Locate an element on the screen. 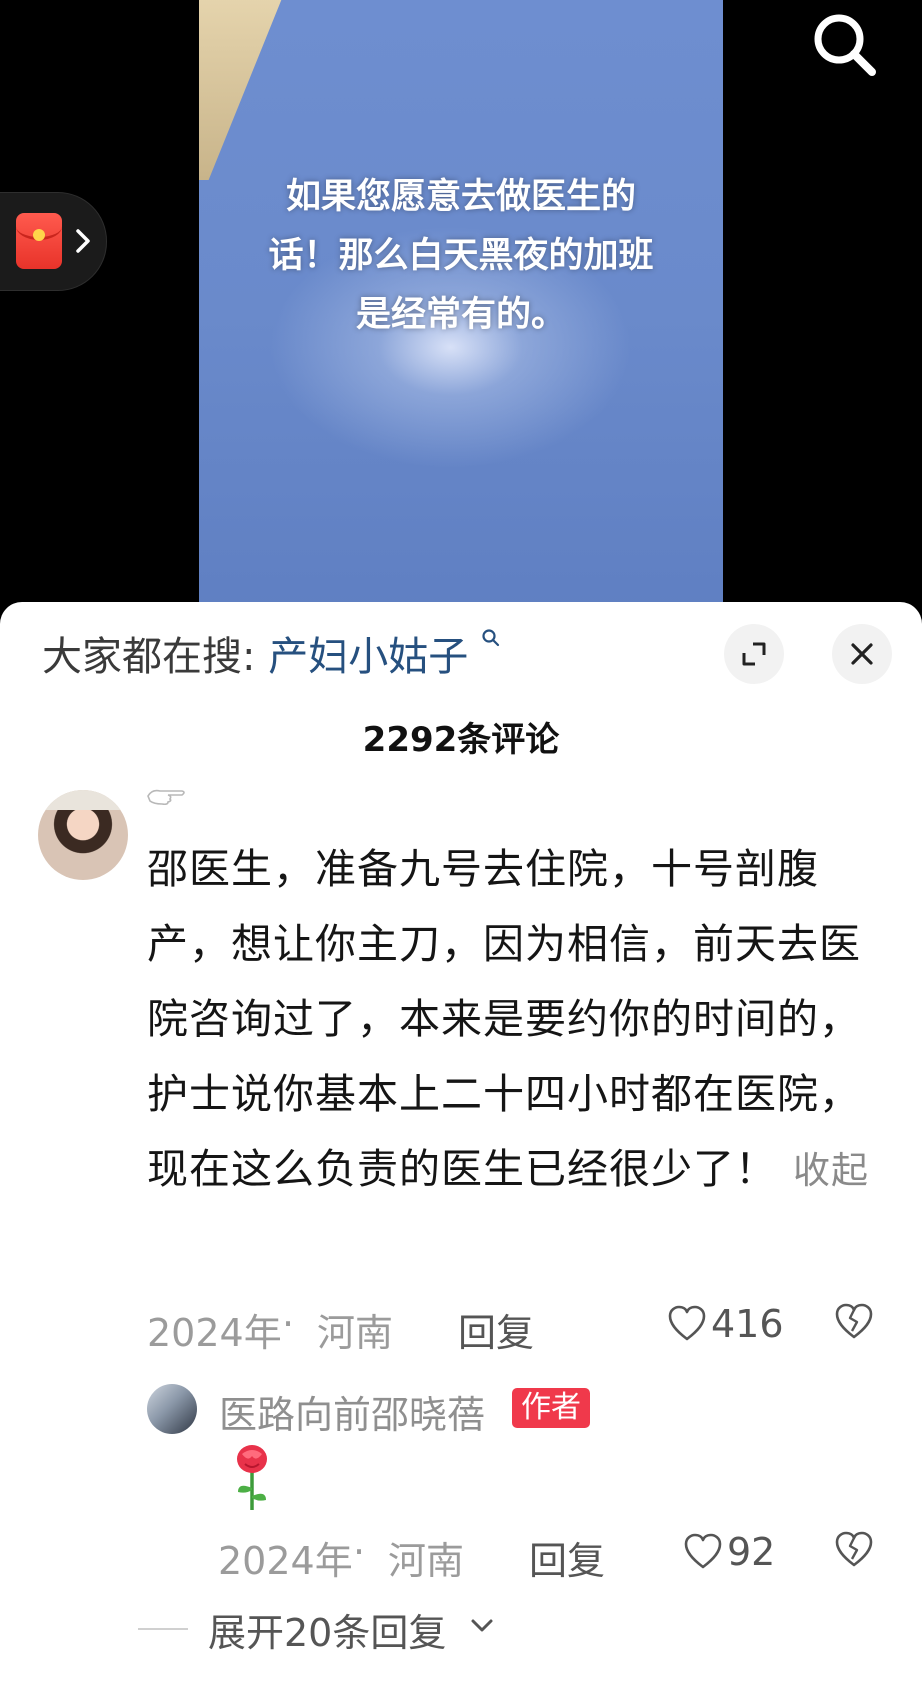  author-name: 医路向前邵晓蓓 is located at coordinates (352, 1411).